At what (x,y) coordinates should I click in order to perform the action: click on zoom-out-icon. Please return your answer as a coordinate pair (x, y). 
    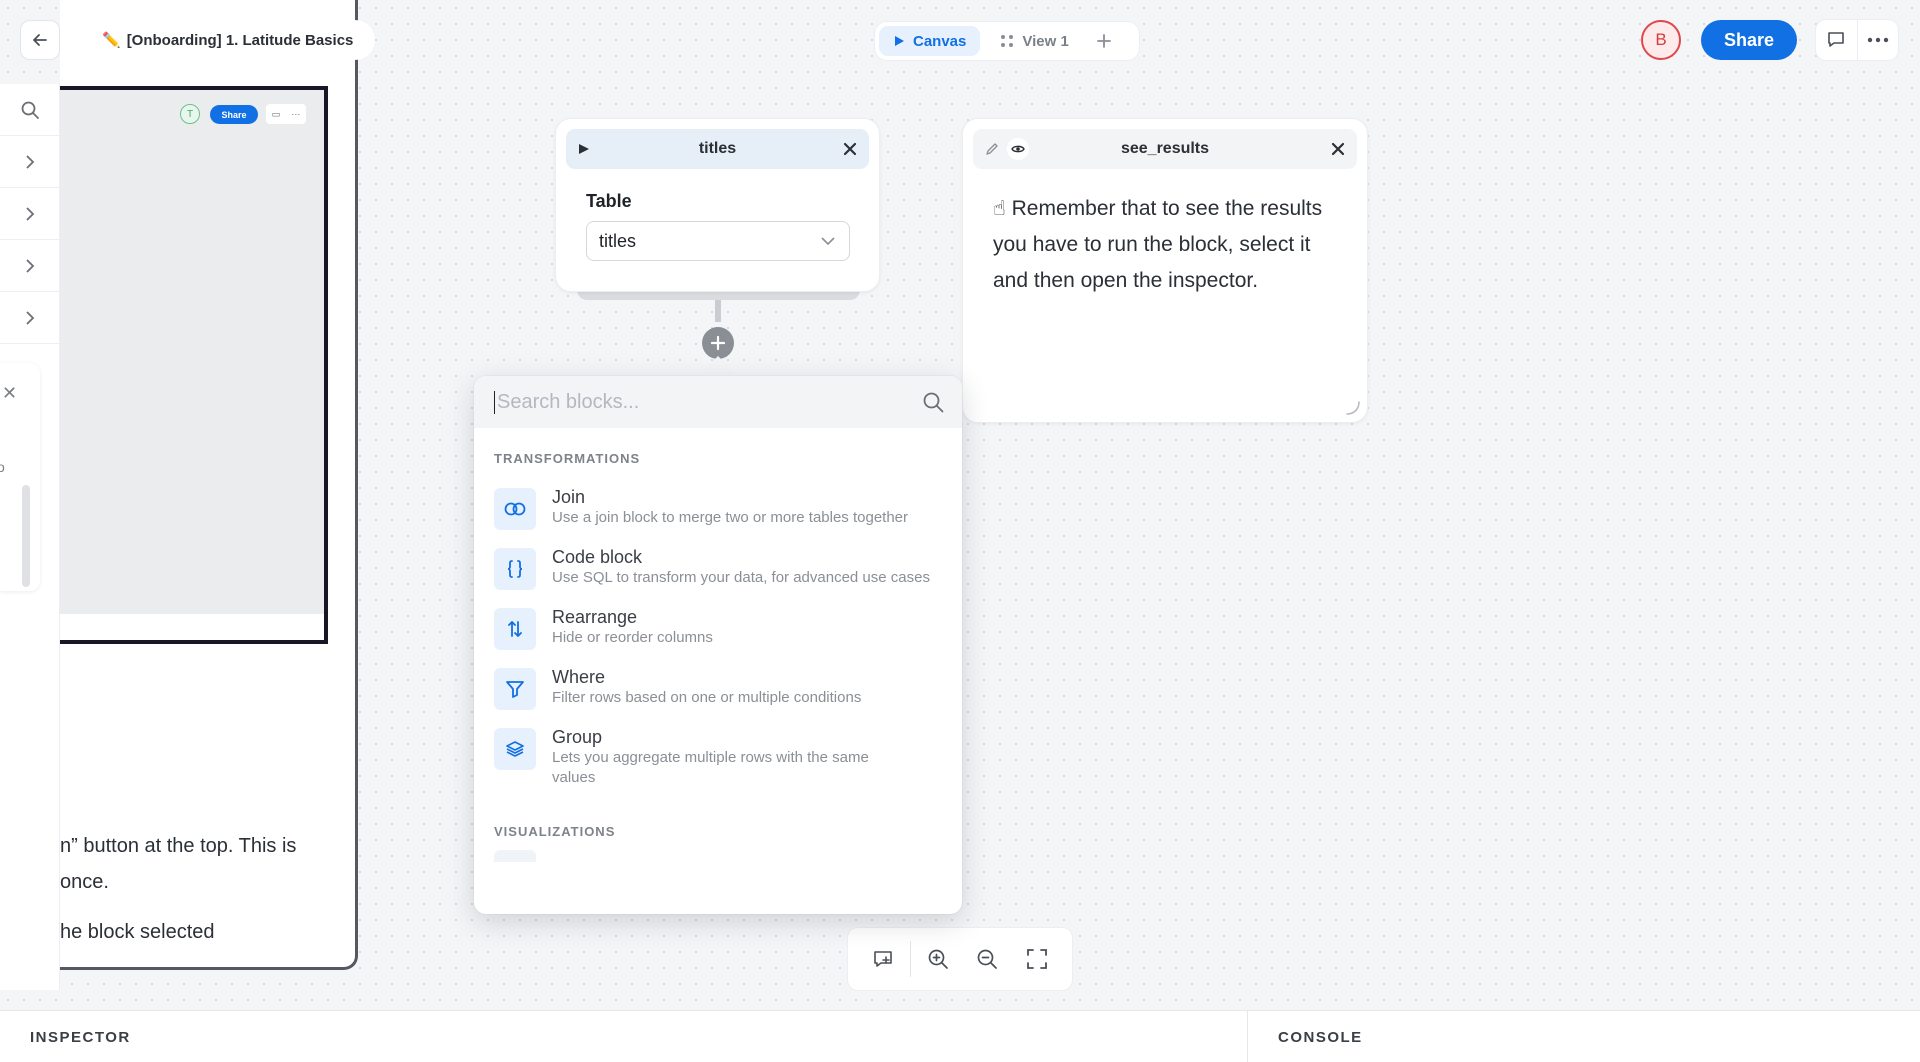
    Looking at the image, I should click on (988, 959).